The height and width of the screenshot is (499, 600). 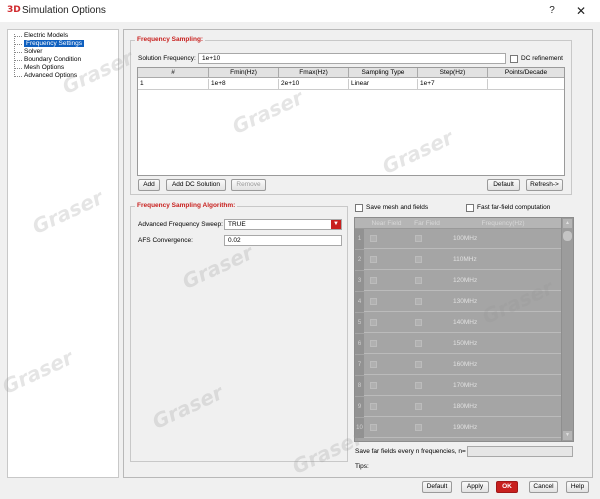 I want to click on cell-fmax: 2e+10, so click(x=314, y=84).